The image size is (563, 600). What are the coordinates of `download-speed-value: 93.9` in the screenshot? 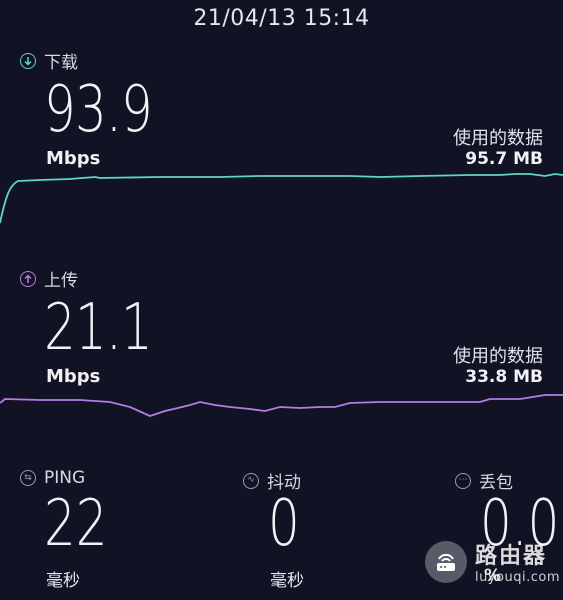 It's located at (98, 110).